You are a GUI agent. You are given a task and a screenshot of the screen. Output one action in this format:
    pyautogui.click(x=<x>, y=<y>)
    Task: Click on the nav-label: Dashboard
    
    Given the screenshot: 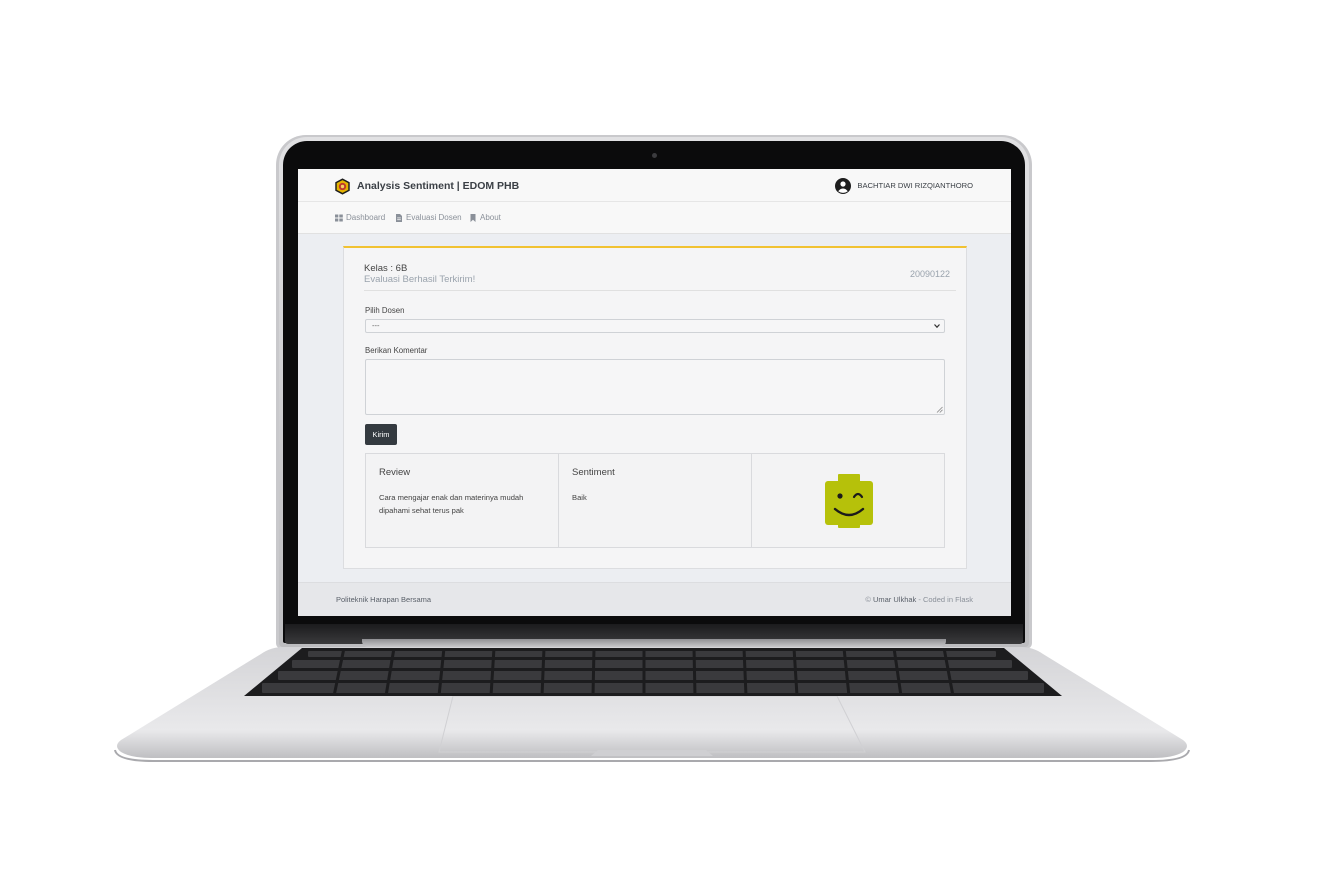 What is the action you would take?
    pyautogui.click(x=366, y=217)
    